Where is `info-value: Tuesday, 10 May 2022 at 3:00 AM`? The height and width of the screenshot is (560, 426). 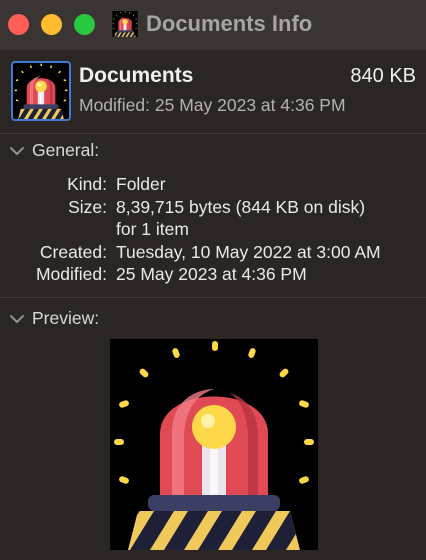
info-value: Tuesday, 10 May 2022 at 3:00 AM is located at coordinates (248, 252).